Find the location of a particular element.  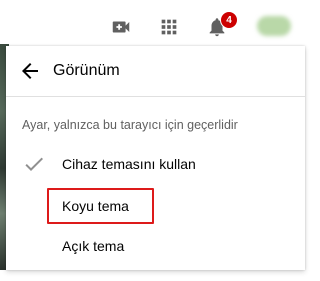

notification-count-badge: 4 is located at coordinates (229, 20).